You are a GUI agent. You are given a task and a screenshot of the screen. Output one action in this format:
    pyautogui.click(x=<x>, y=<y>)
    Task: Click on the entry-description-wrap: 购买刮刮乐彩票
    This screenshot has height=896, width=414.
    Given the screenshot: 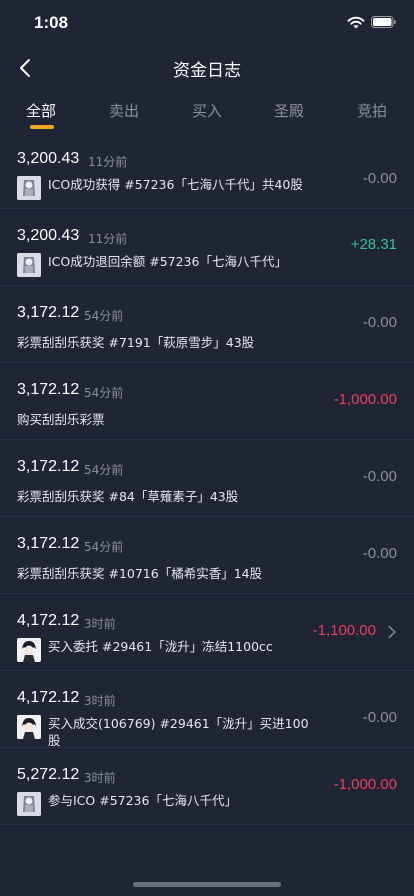 What is the action you would take?
    pyautogui.click(x=61, y=419)
    